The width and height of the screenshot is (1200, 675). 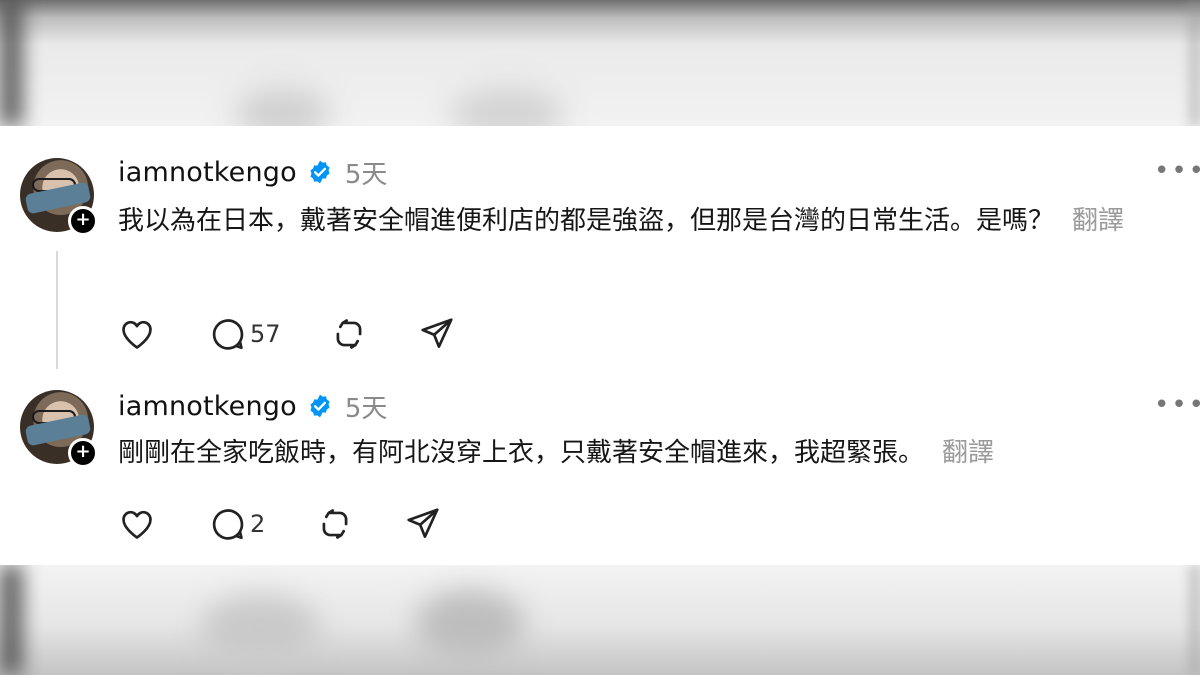 I want to click on post-actions: 57, so click(x=287, y=334).